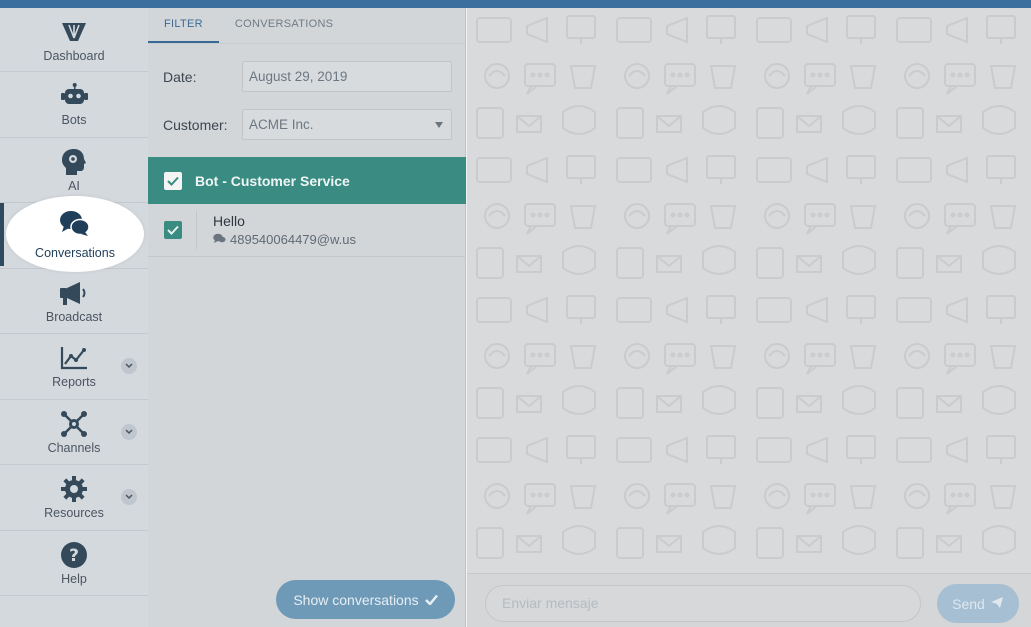 This screenshot has height=627, width=1031. What do you see at coordinates (74, 185) in the screenshot?
I see `sidebar-item-label: AI` at bounding box center [74, 185].